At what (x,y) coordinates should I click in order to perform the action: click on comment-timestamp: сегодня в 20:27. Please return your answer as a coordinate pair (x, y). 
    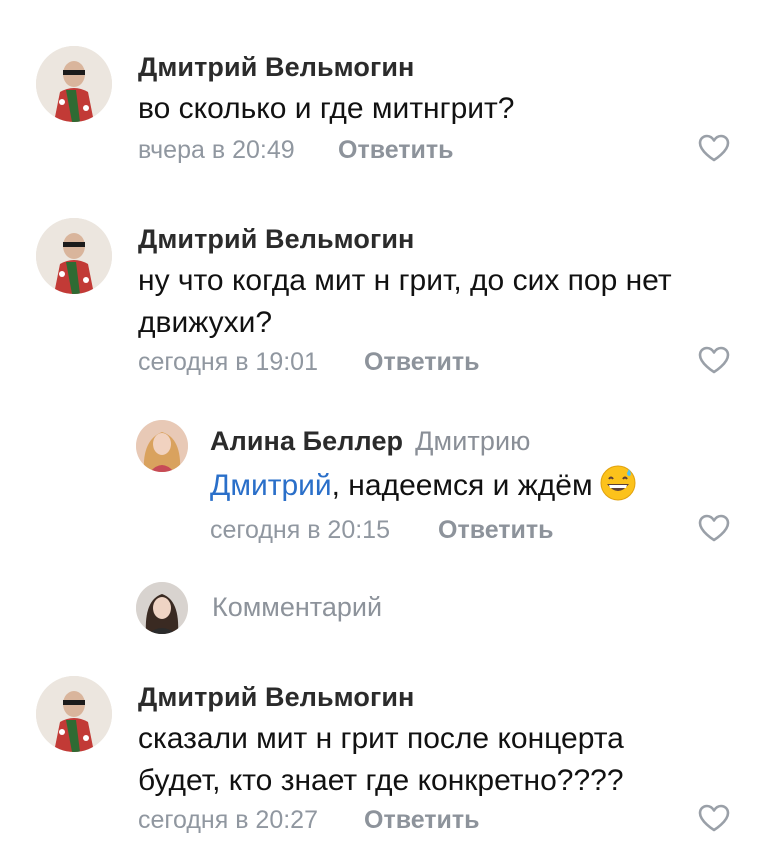
    Looking at the image, I should click on (228, 820).